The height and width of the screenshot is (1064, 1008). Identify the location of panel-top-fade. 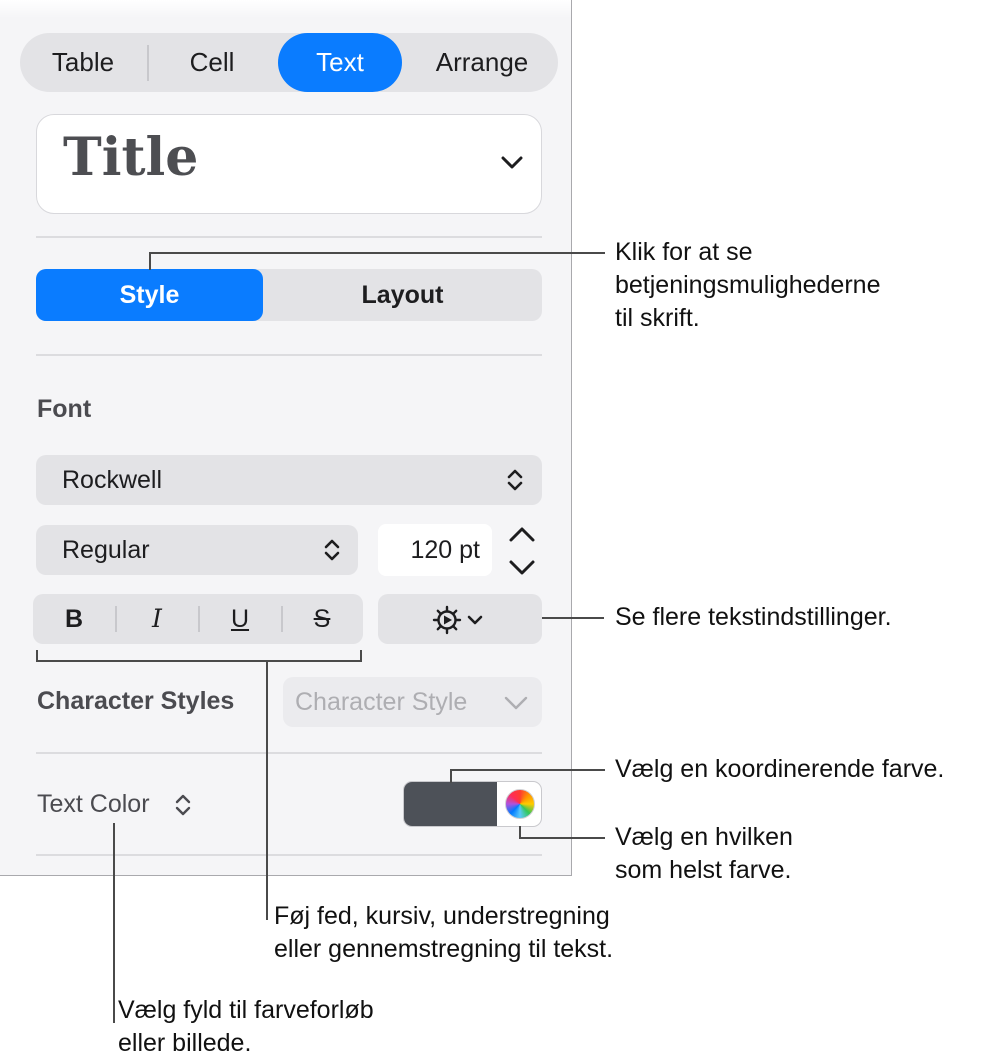
(285, 9).